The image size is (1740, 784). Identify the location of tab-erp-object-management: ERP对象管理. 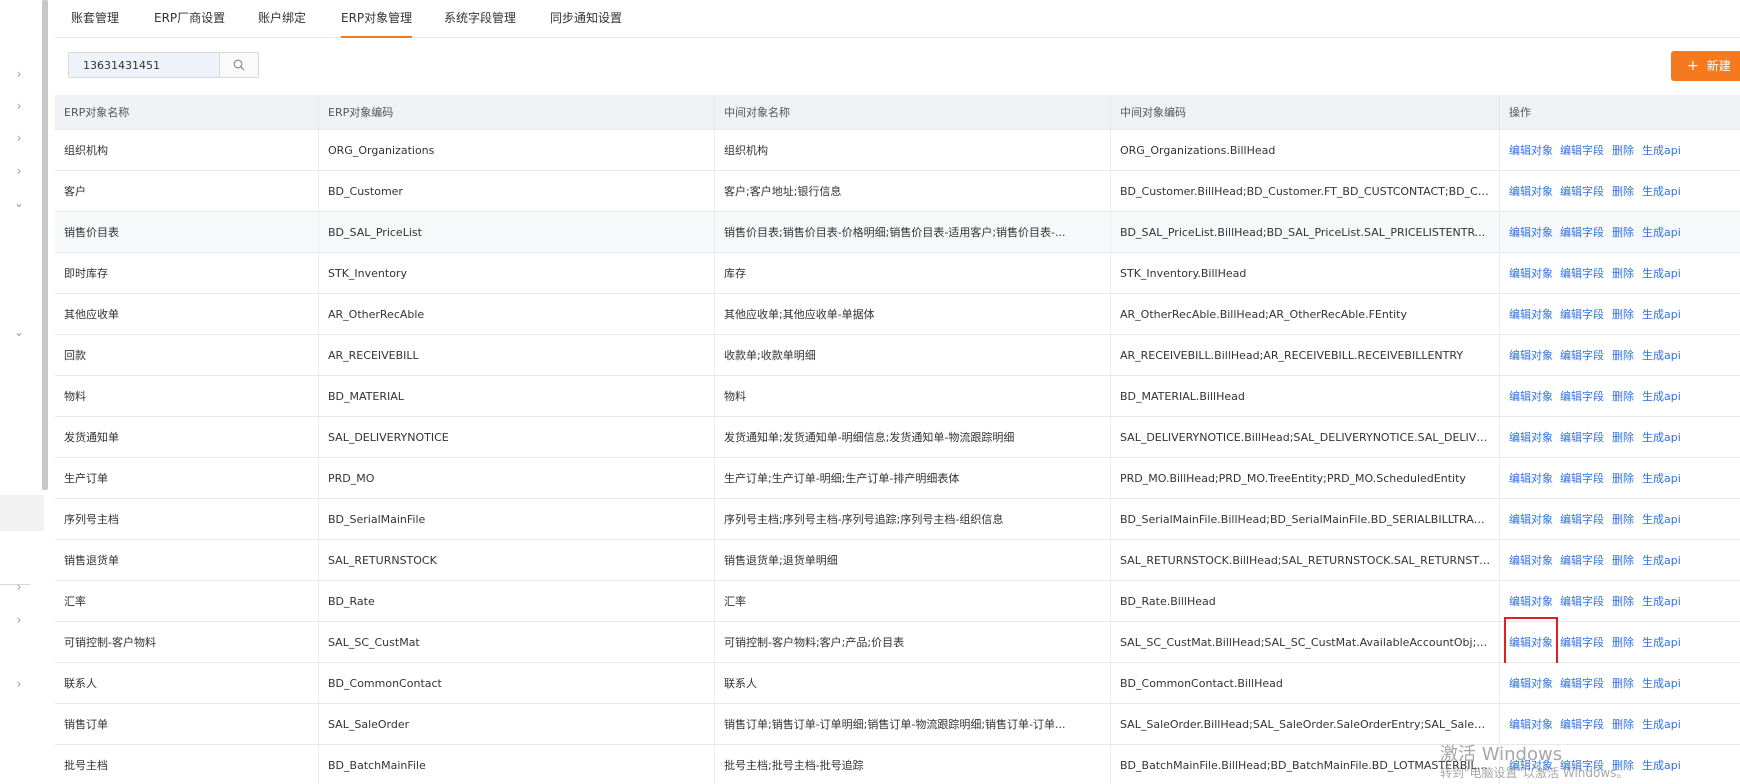
(377, 19).